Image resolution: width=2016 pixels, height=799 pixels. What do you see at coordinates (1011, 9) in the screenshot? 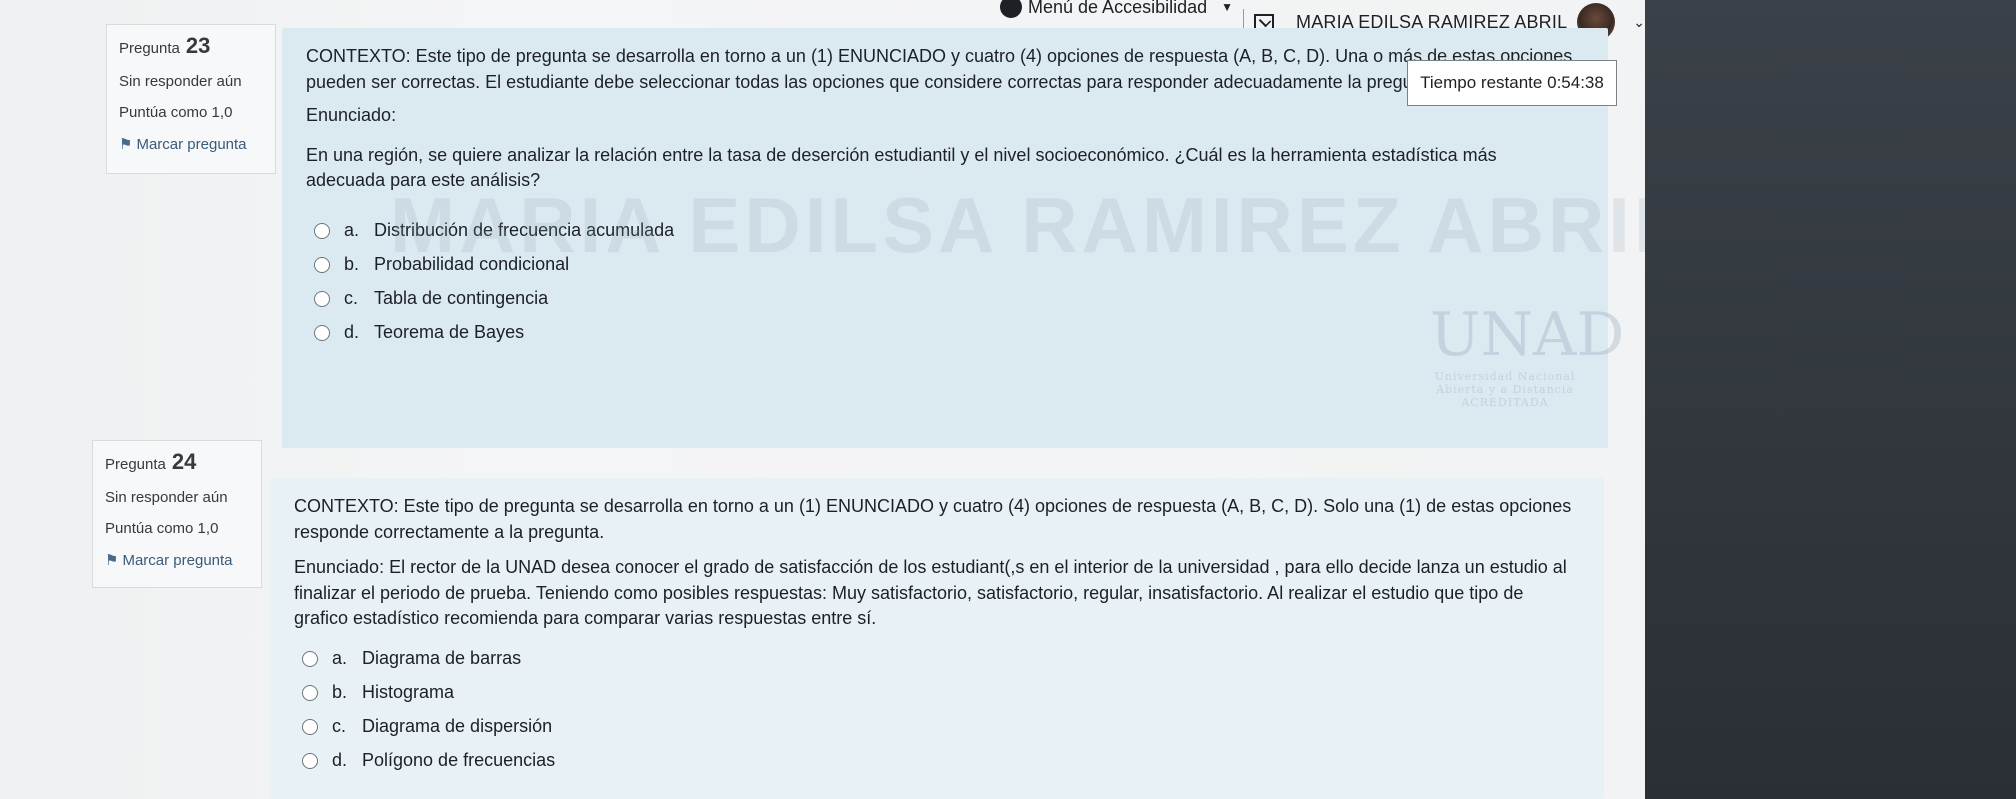
I see `accessibility-icon` at bounding box center [1011, 9].